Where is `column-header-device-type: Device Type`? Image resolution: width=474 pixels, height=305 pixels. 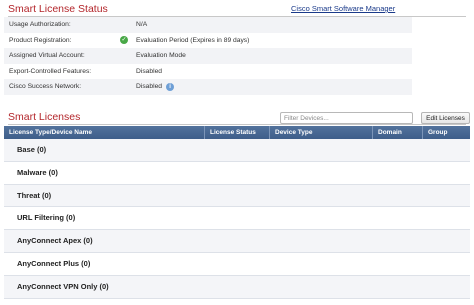 column-header-device-type: Device Type is located at coordinates (321, 132).